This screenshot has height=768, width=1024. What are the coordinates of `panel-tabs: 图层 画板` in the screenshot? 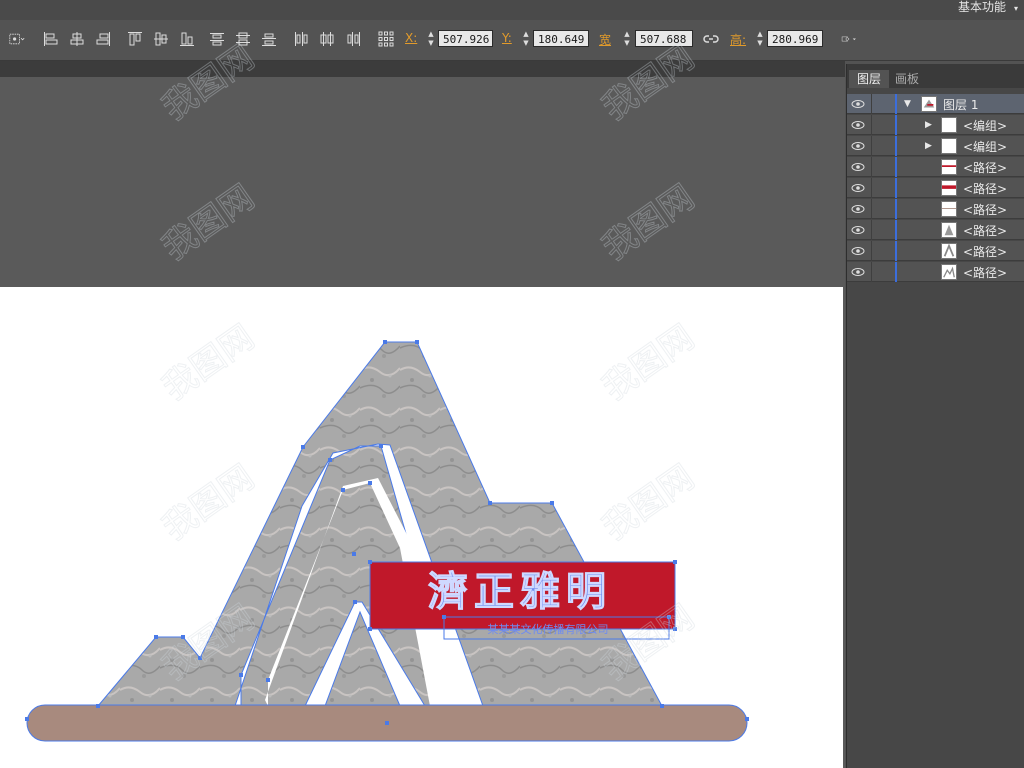 It's located at (935, 76).